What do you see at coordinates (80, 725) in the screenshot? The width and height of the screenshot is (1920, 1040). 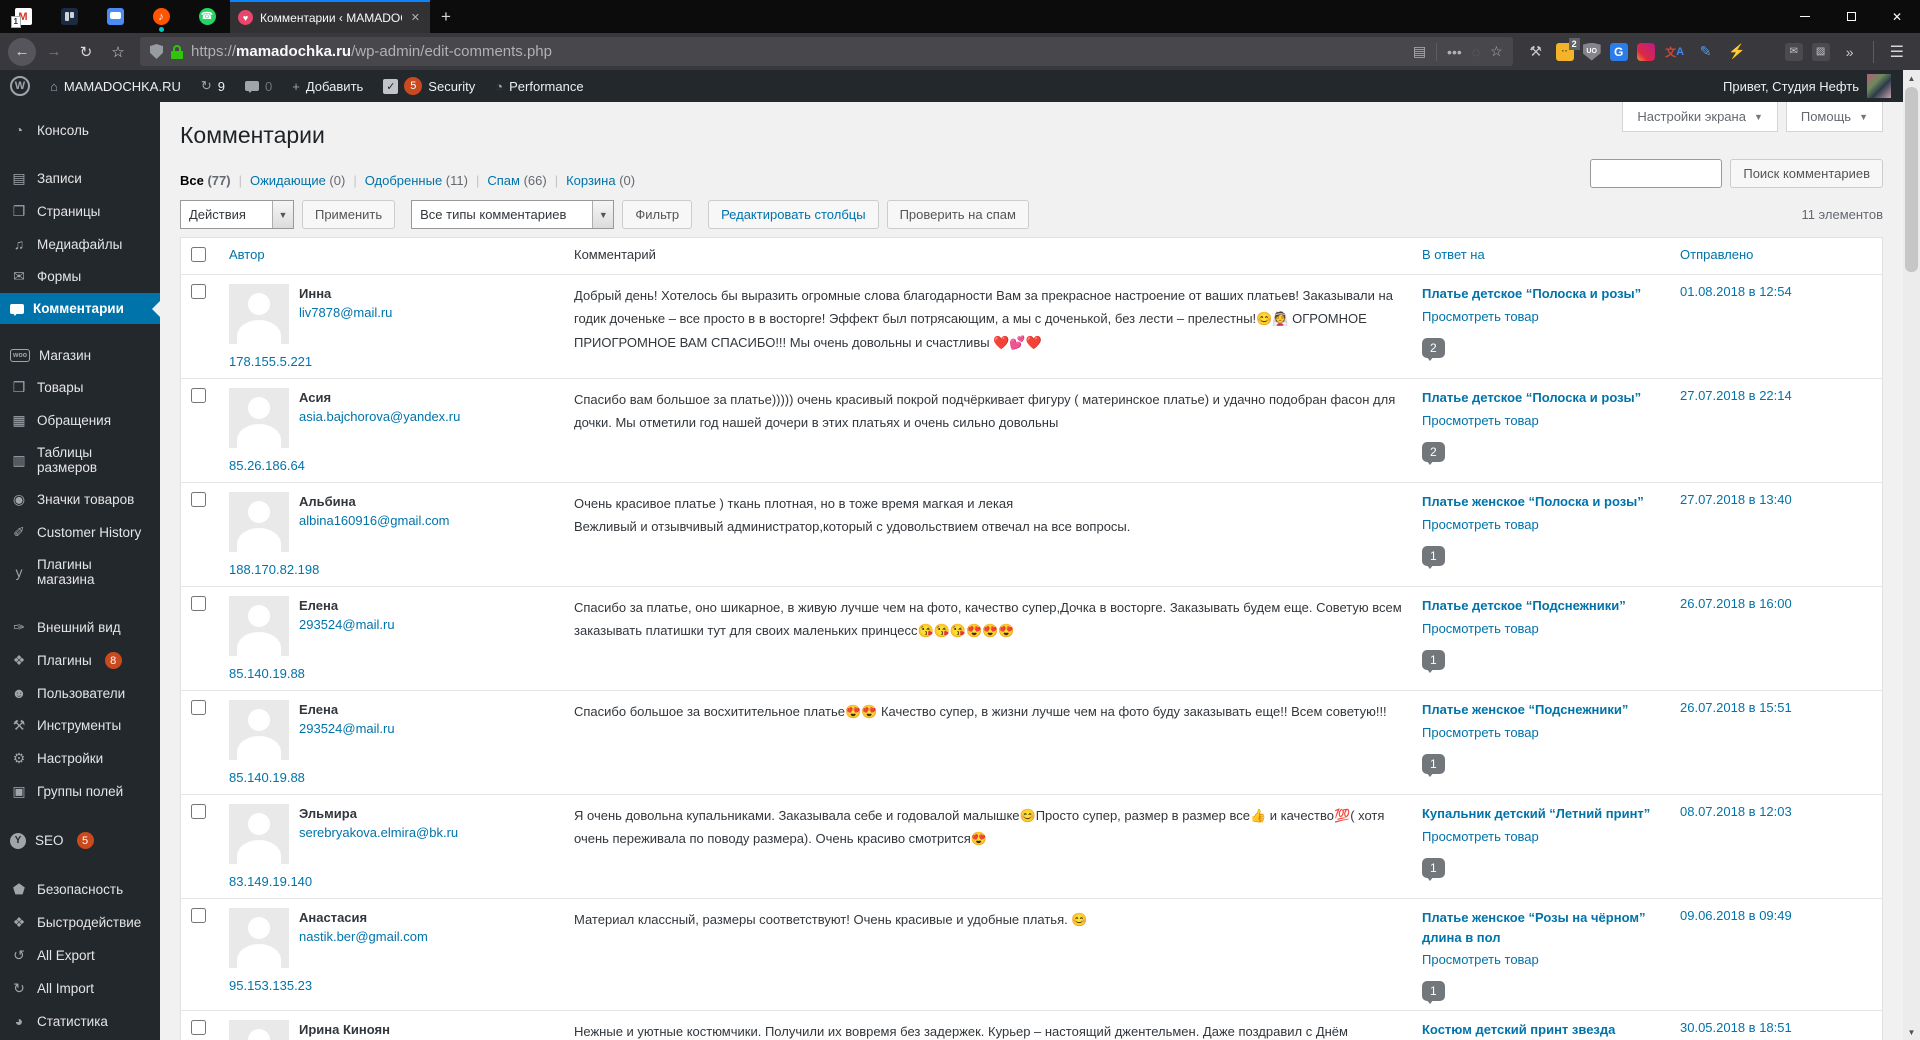 I see `sidebar-item-tools: ⚒ Инструменты` at bounding box center [80, 725].